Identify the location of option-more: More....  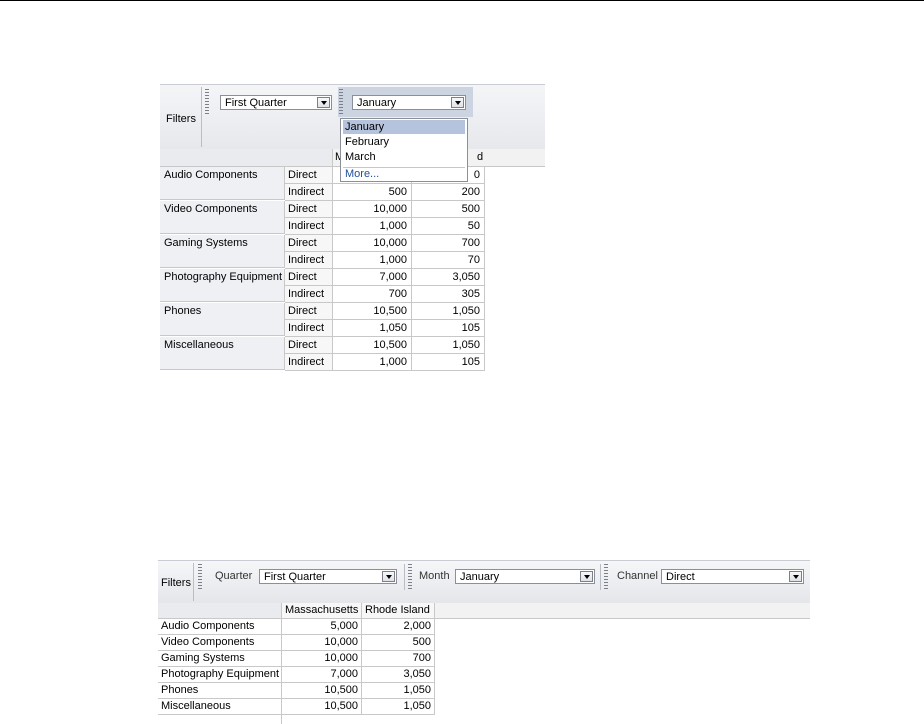
(404, 174).